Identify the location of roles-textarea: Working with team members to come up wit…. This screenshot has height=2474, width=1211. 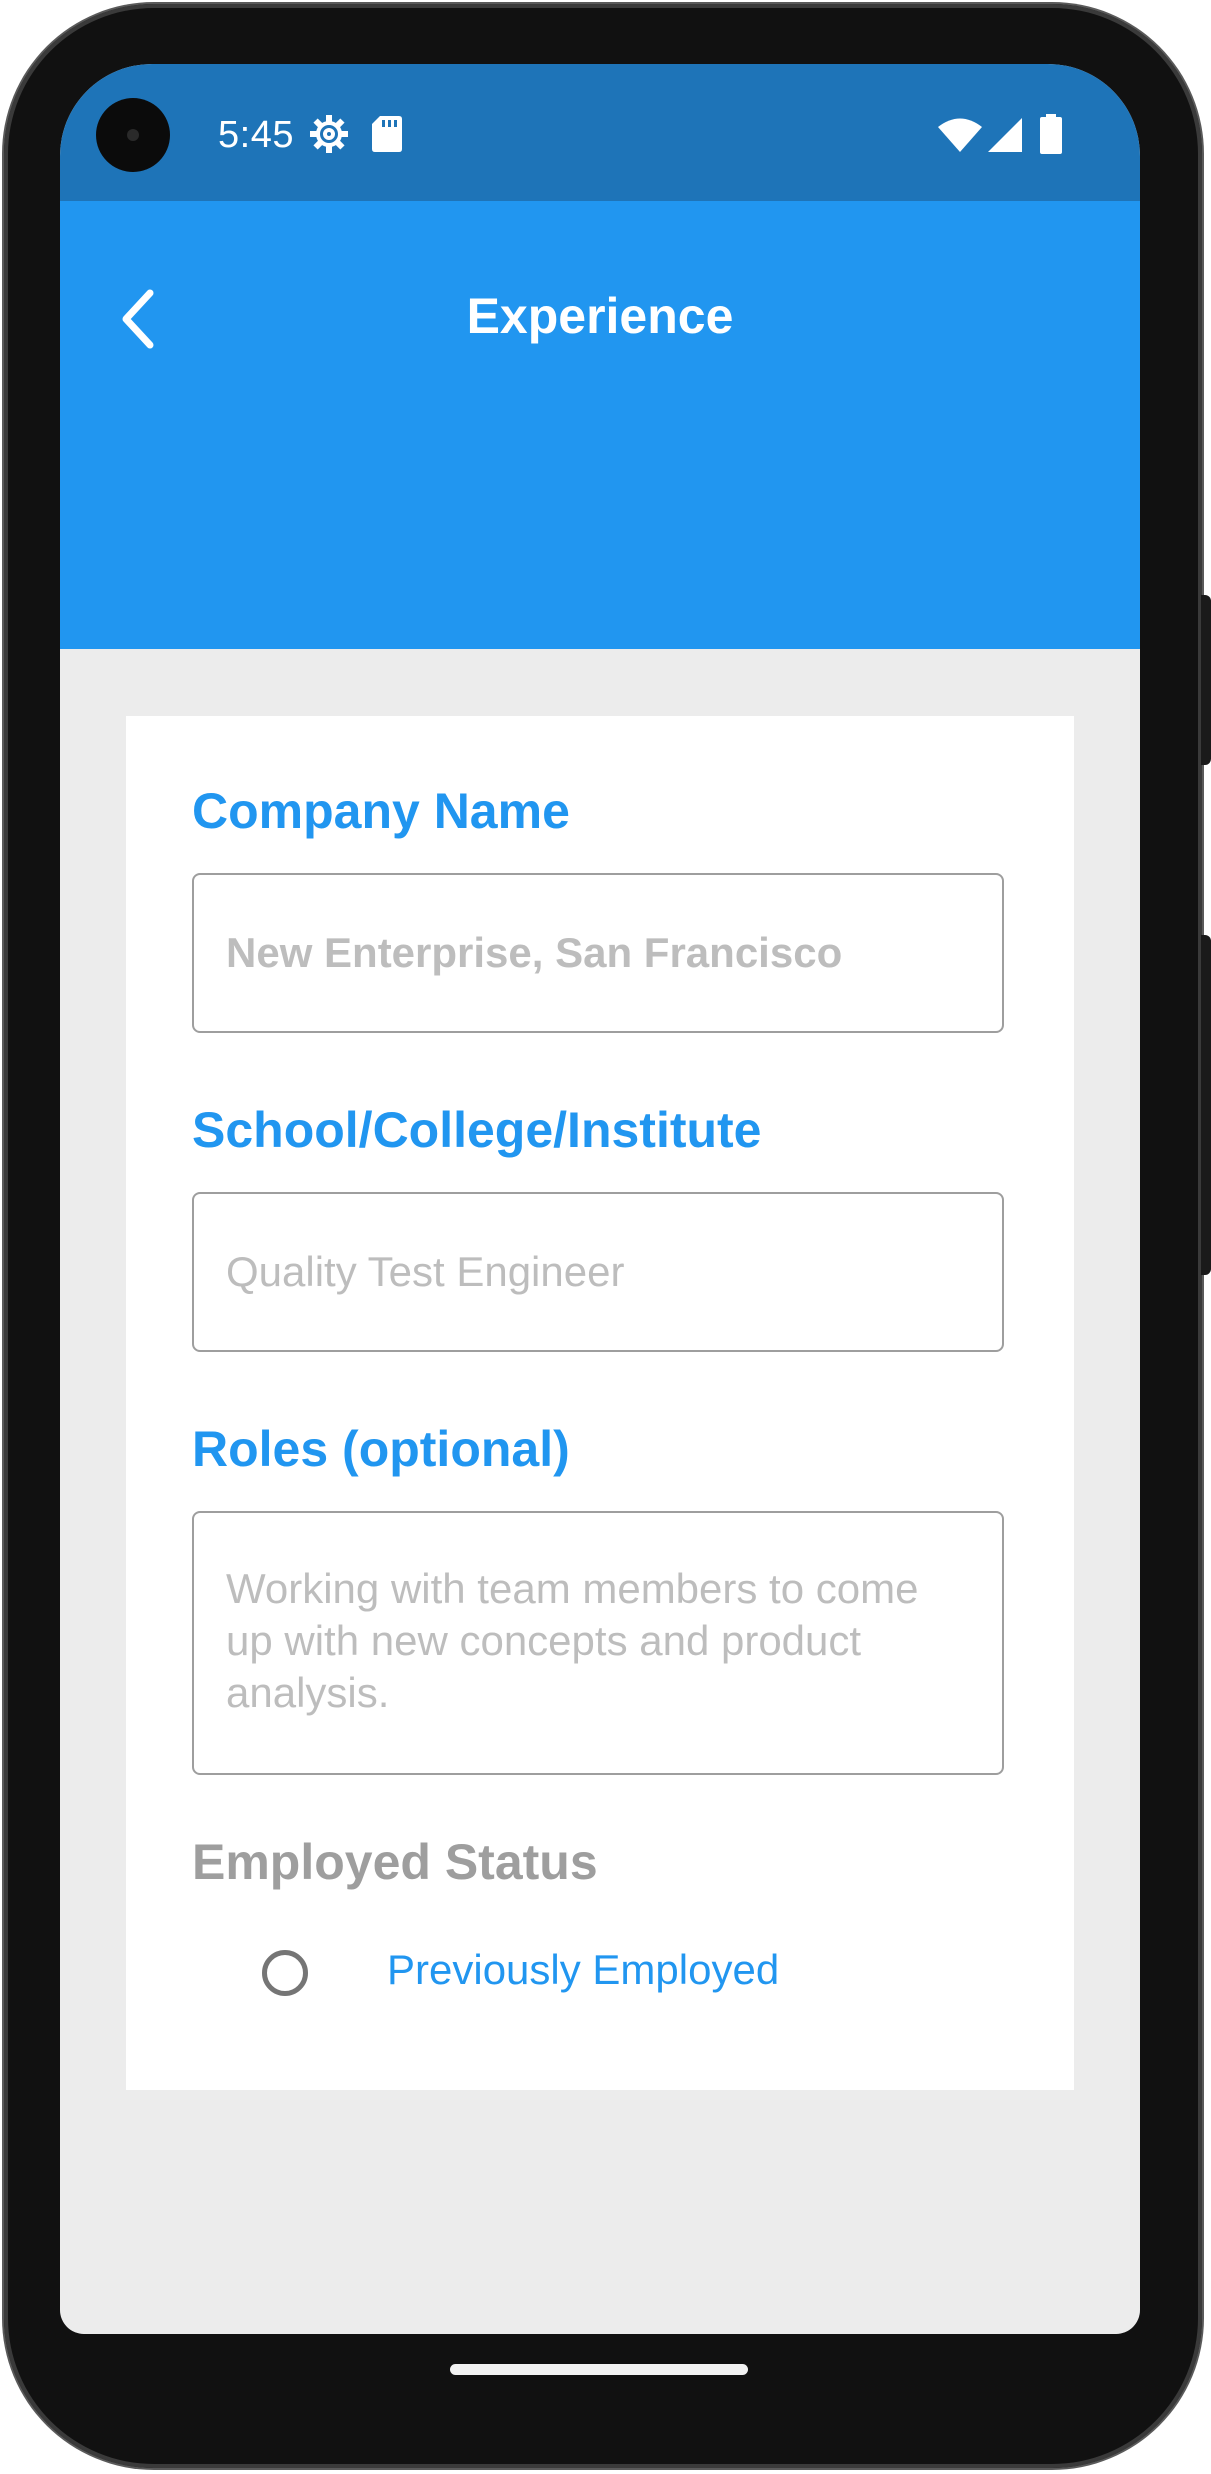
(598, 1643).